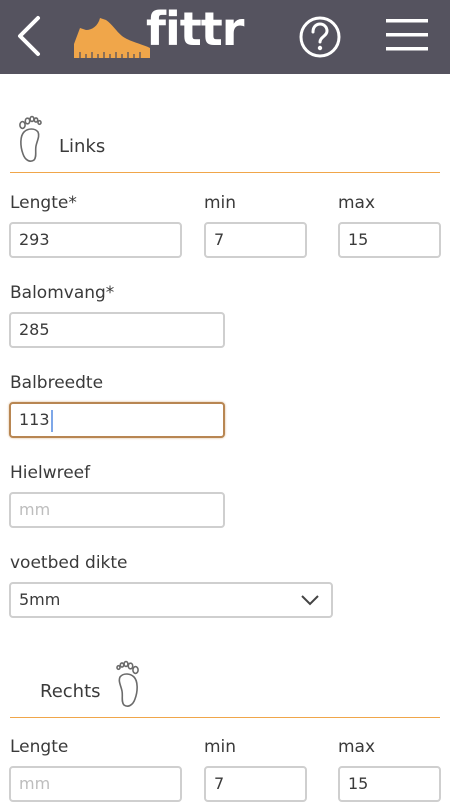  Describe the element at coordinates (43, 203) in the screenshot. I see `lengte-label: Lengte*` at that location.